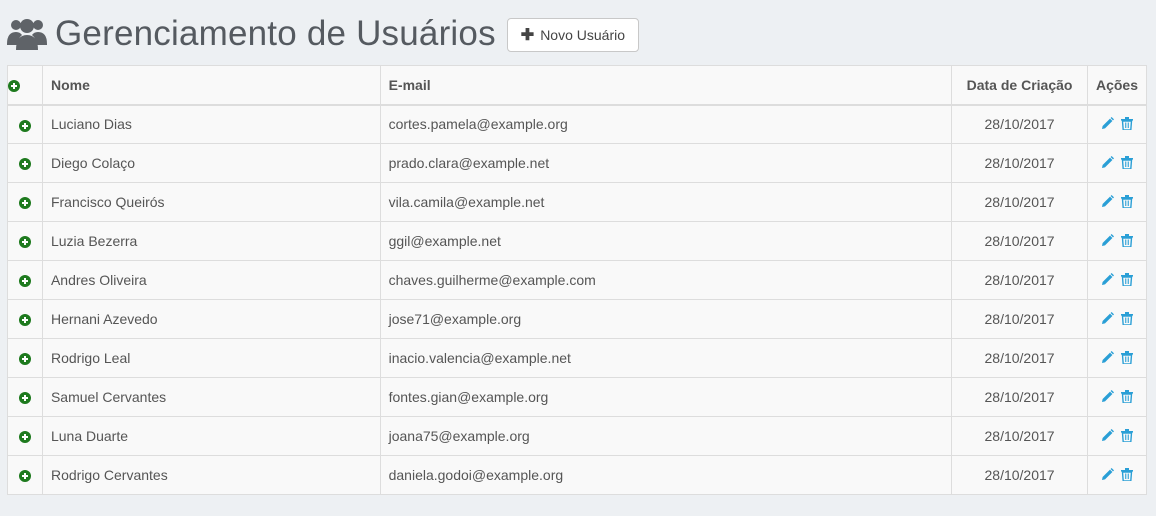  I want to click on cell-email: chaves.guilherme@example.com, so click(666, 280).